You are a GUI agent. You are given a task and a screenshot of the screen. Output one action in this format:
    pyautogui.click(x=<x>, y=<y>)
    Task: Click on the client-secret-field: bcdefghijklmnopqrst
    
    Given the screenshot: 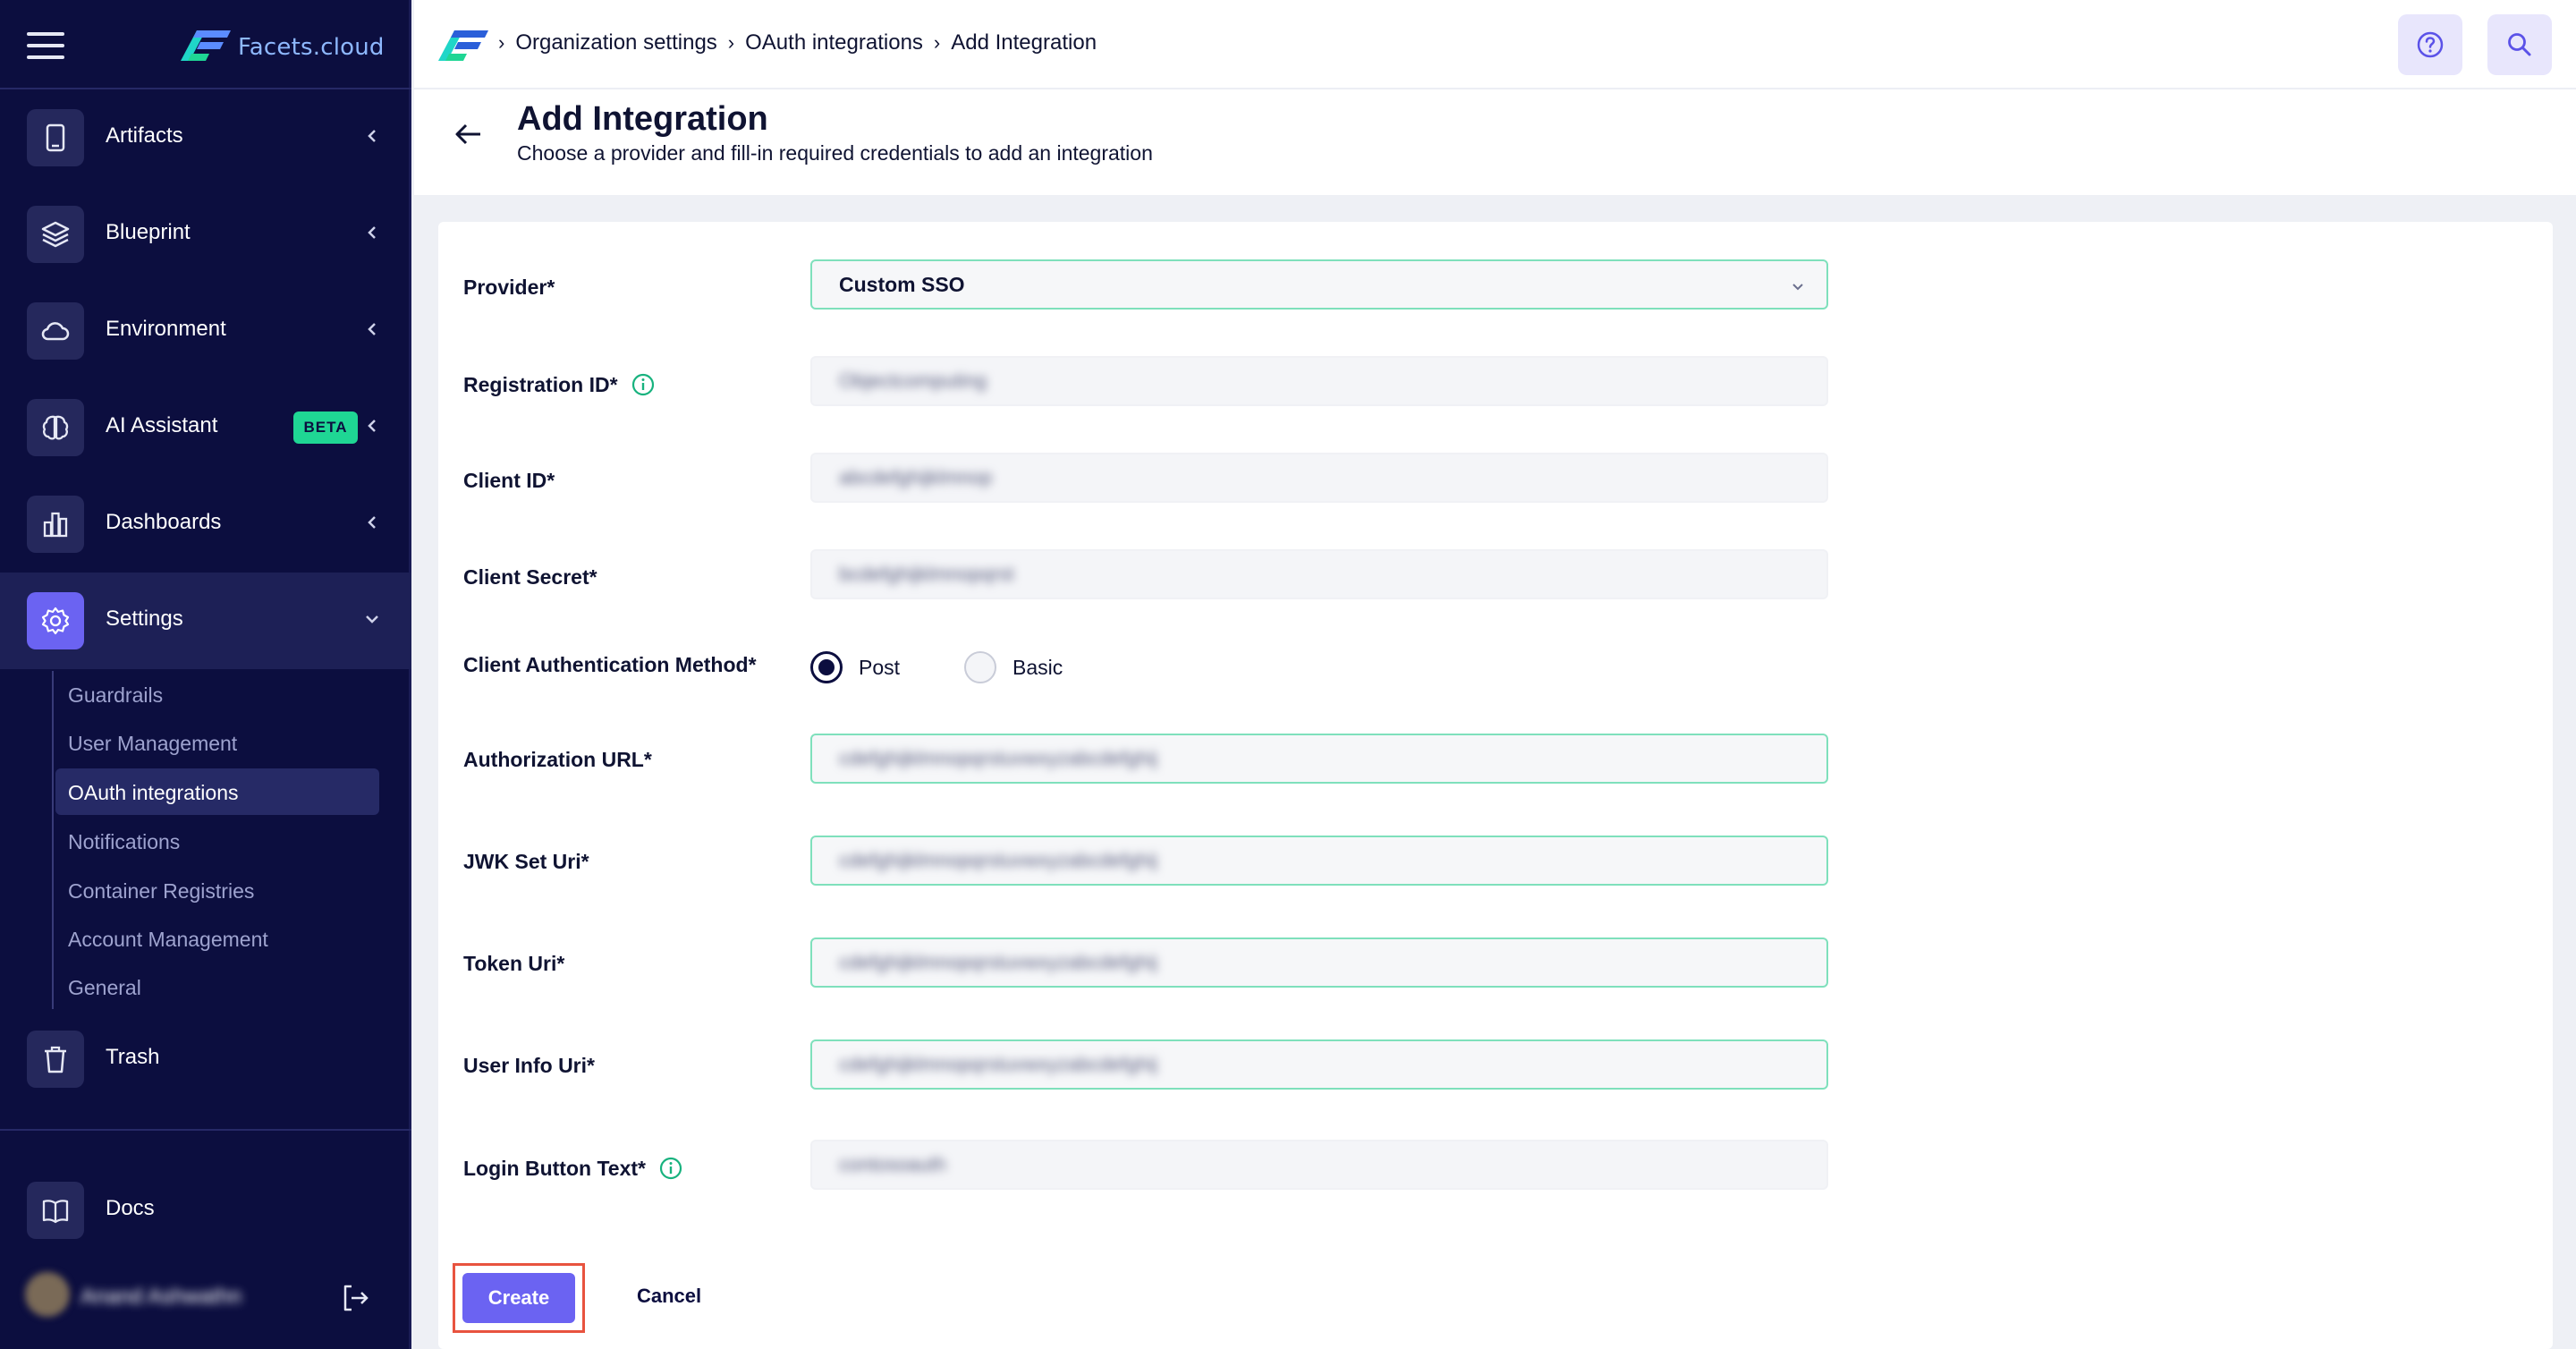 What is the action you would take?
    pyautogui.click(x=1319, y=574)
    